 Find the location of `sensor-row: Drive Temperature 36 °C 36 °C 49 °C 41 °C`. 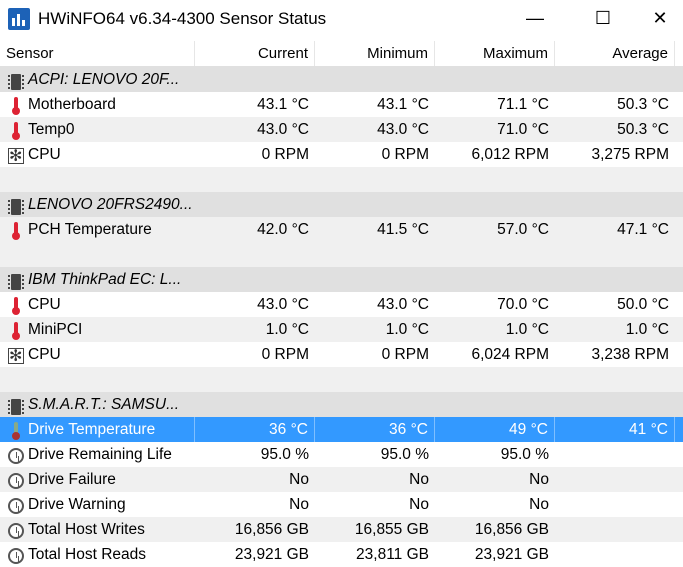

sensor-row: Drive Temperature 36 °C 36 °C 49 °C 41 °C is located at coordinates (341, 429).